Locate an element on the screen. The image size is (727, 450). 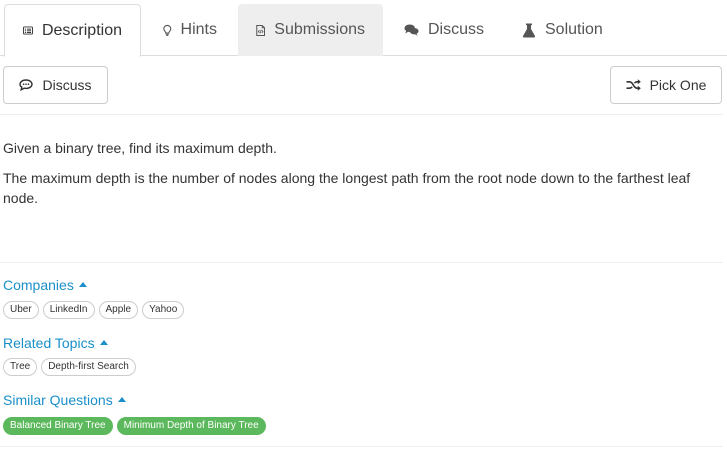
discuss-button: Discuss is located at coordinates (55, 85).